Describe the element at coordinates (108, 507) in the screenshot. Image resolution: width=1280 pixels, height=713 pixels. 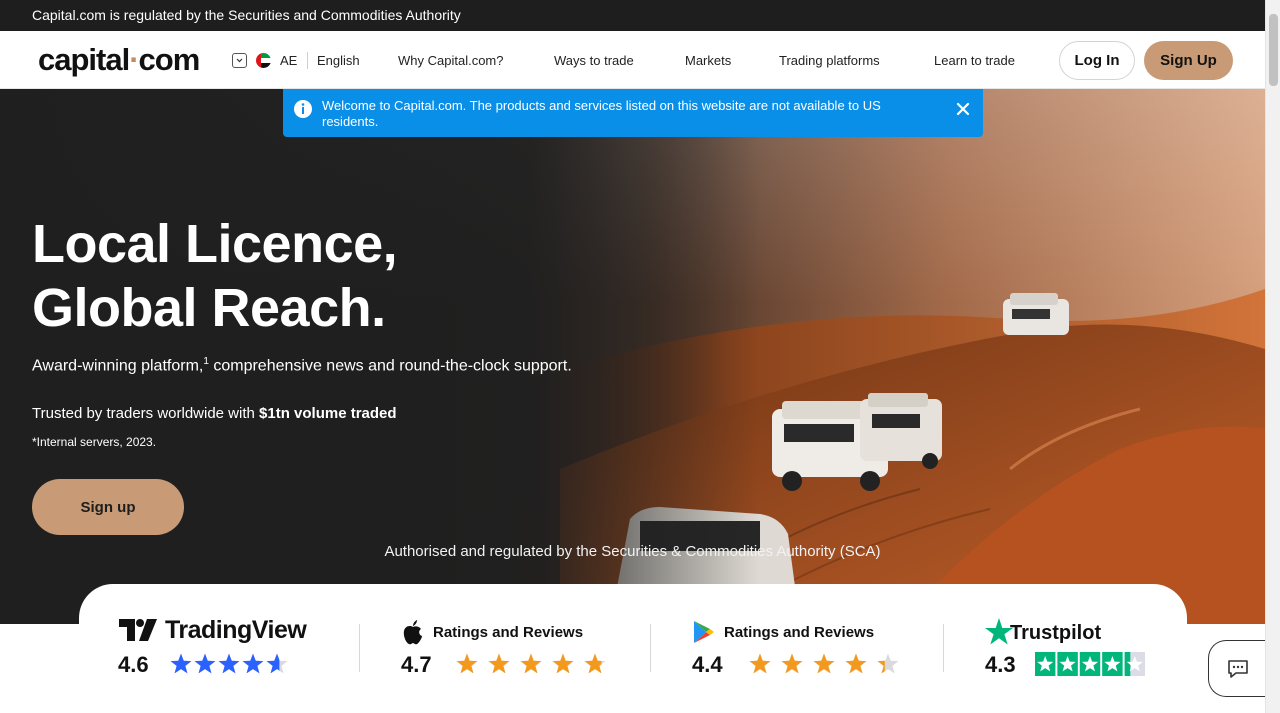
I see `hero-signup-button: Sign up` at that location.